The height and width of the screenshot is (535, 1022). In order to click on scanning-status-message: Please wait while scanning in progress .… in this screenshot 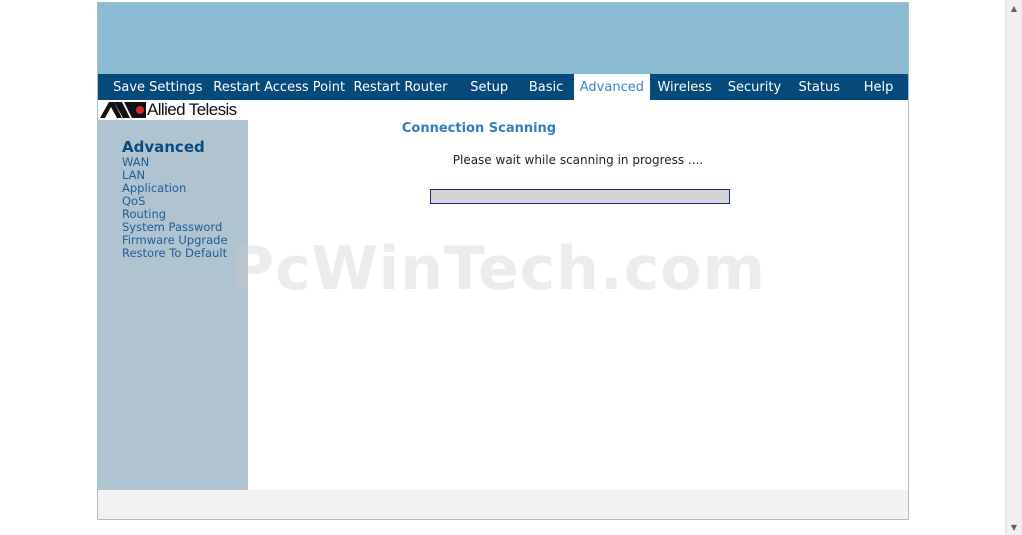, I will do `click(578, 160)`.